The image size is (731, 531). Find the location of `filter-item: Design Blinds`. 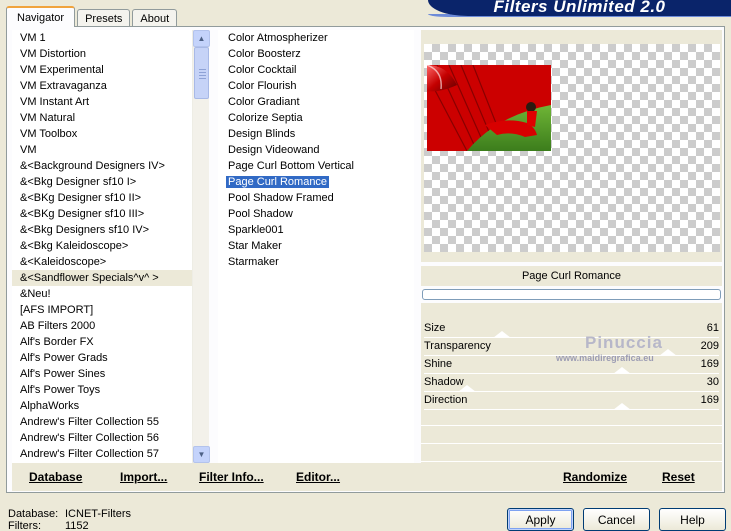

filter-item: Design Blinds is located at coordinates (316, 134).